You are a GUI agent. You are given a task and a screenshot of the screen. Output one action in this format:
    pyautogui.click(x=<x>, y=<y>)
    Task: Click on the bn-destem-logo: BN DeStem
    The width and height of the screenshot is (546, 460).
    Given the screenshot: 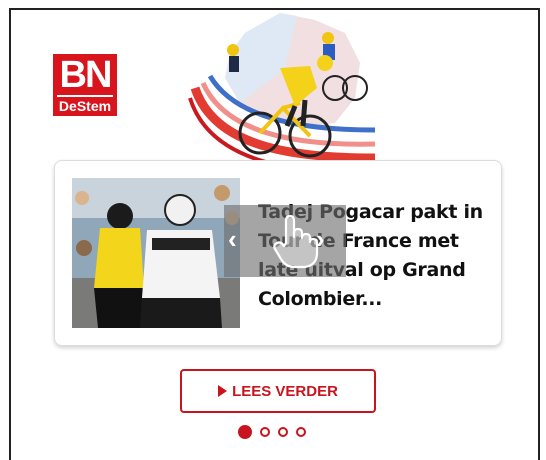 What is the action you would take?
    pyautogui.click(x=85, y=85)
    